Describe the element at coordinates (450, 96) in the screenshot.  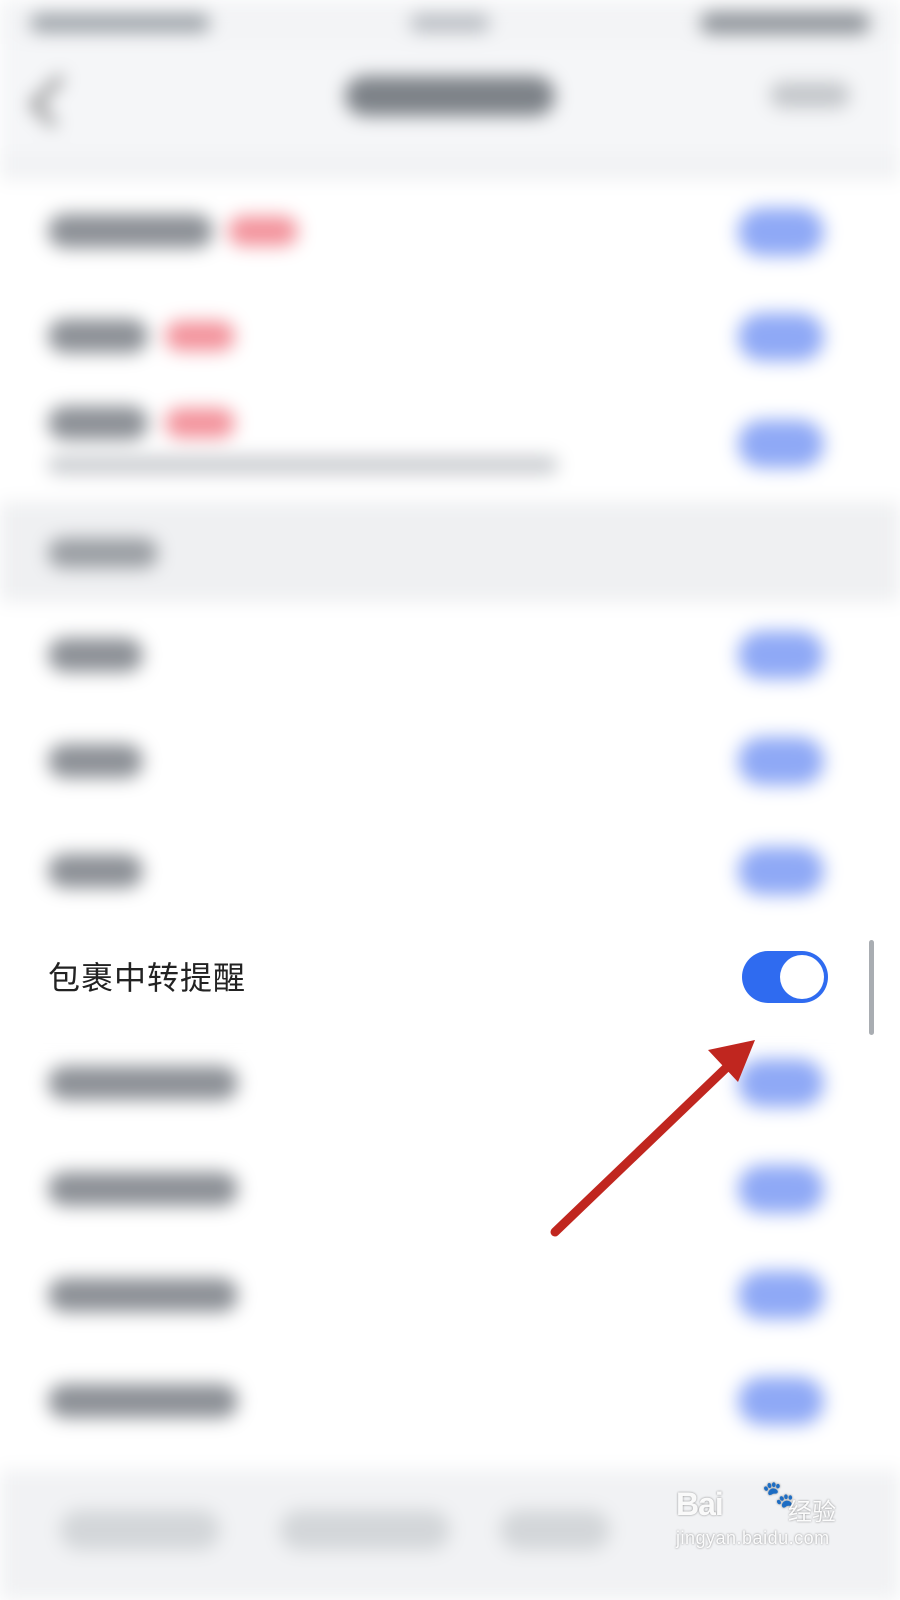
I see `page-title` at that location.